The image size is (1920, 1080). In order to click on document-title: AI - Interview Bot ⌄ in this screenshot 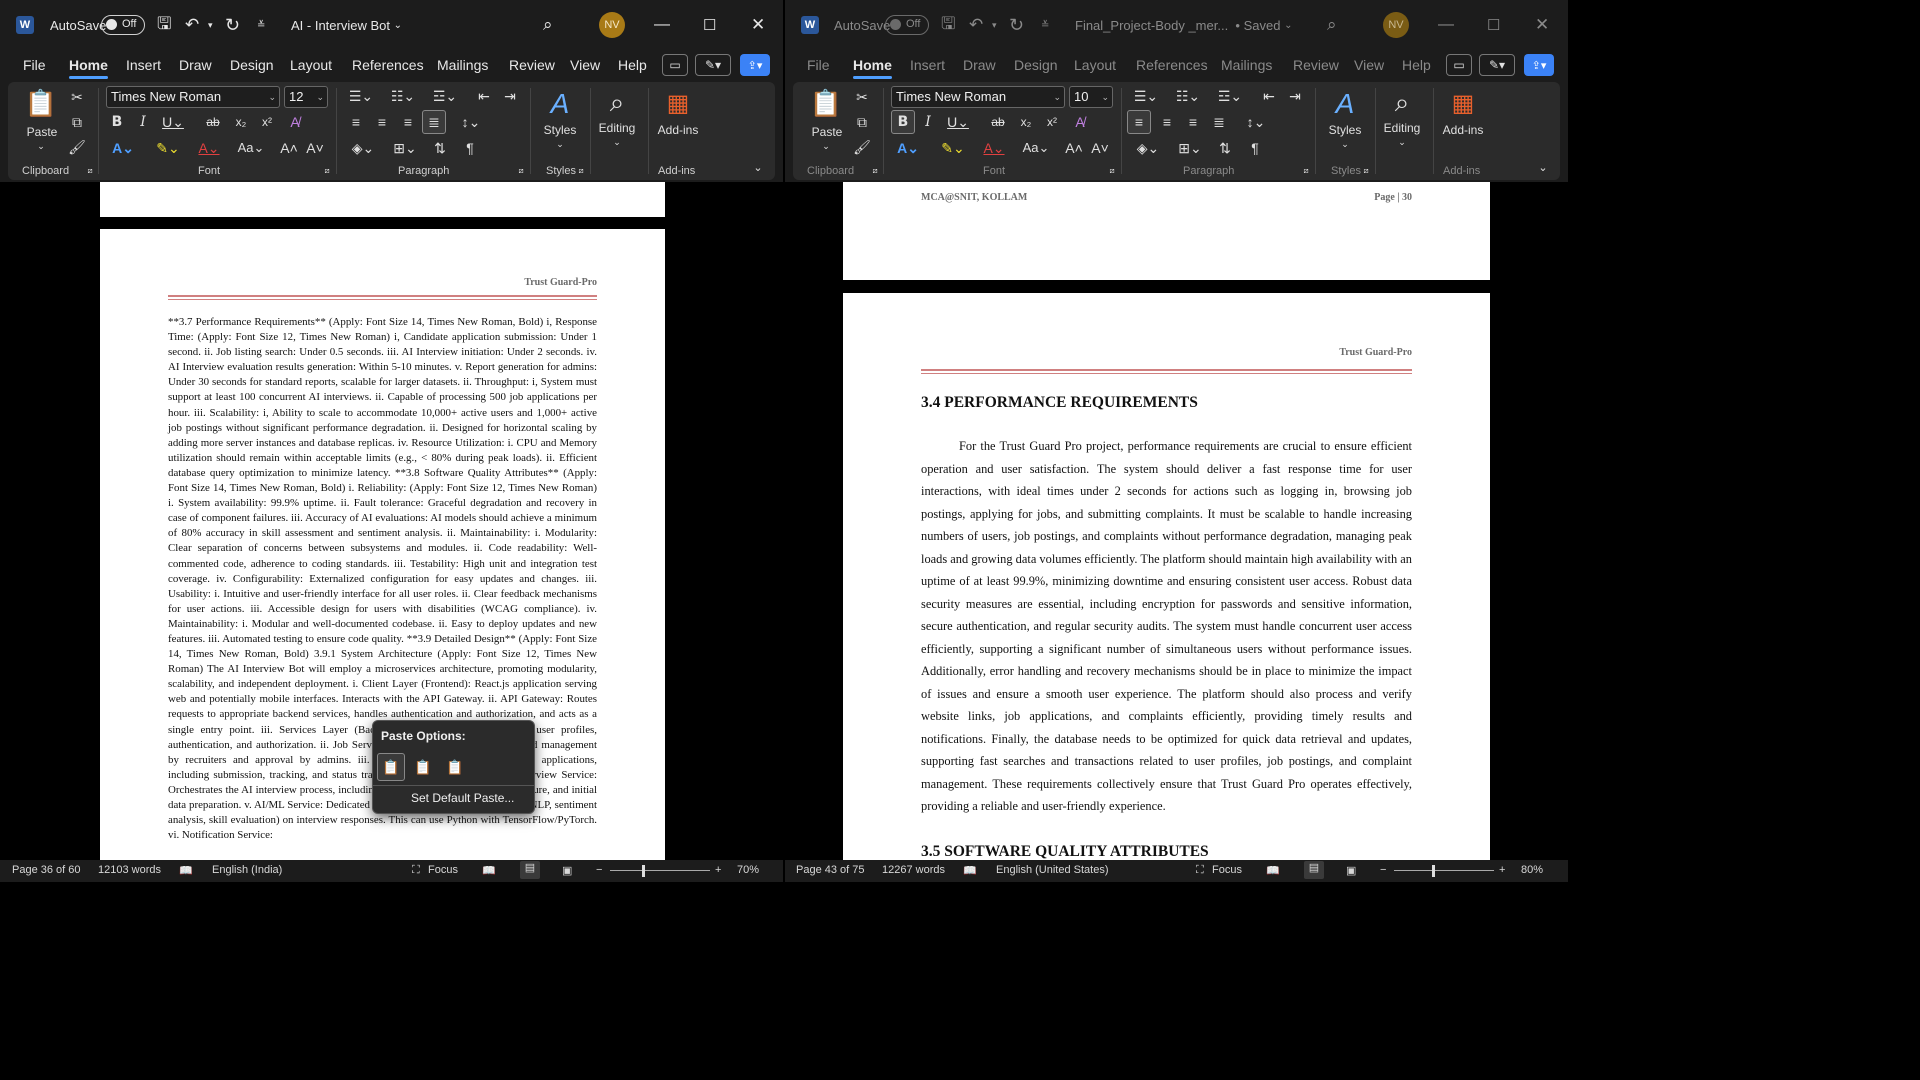, I will do `click(346, 25)`.